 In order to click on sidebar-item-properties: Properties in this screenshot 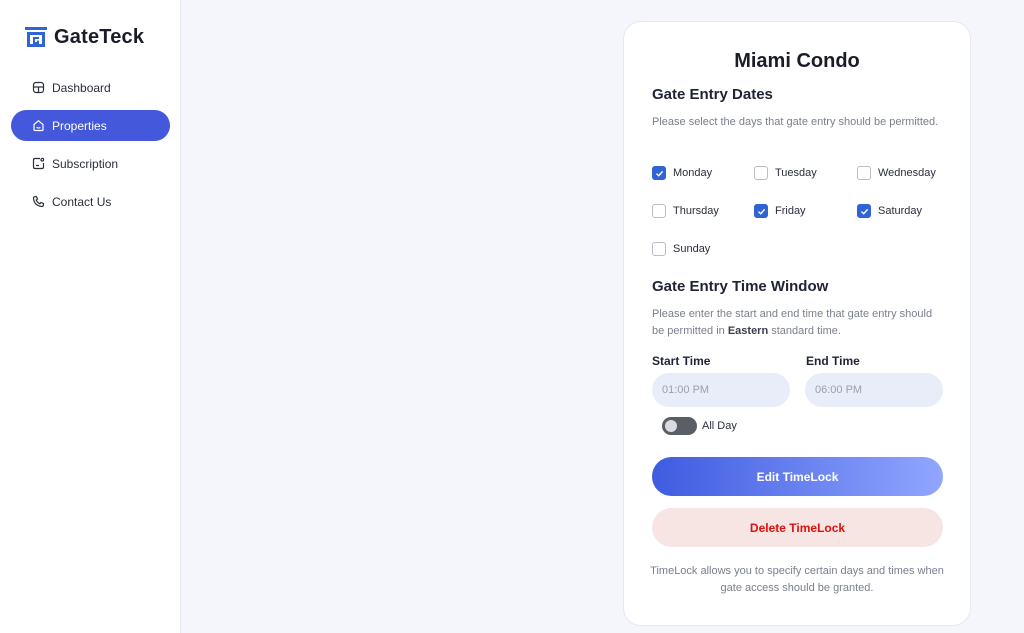, I will do `click(90, 125)`.